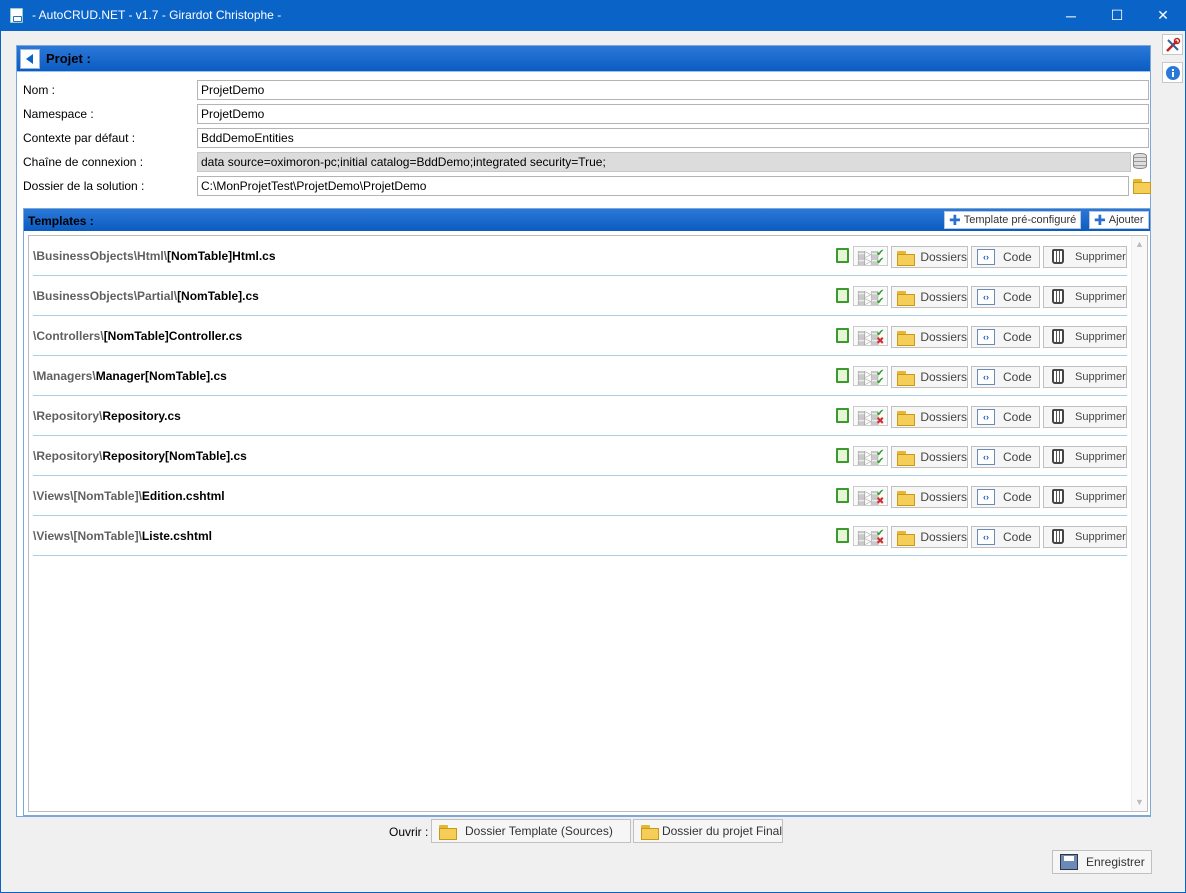  What do you see at coordinates (1172, 44) in the screenshot?
I see `tools-icon` at bounding box center [1172, 44].